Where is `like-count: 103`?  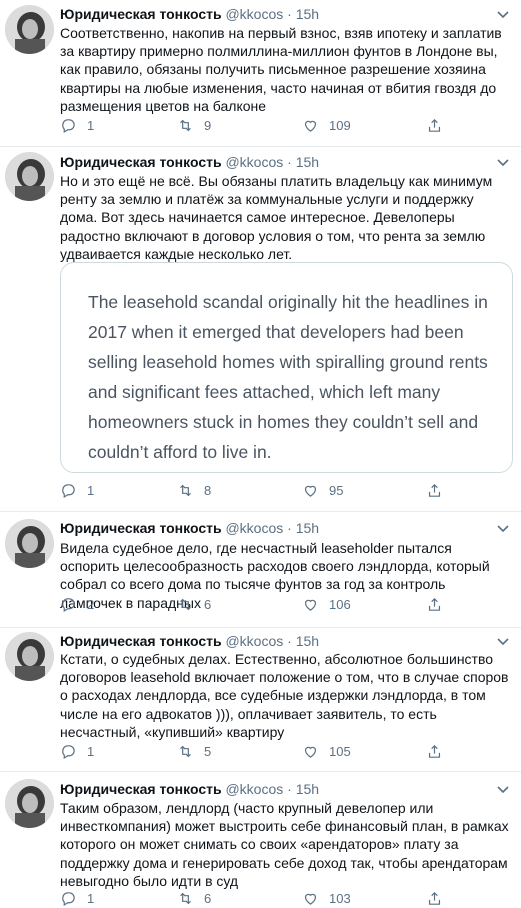
like-count: 103 is located at coordinates (340, 898).